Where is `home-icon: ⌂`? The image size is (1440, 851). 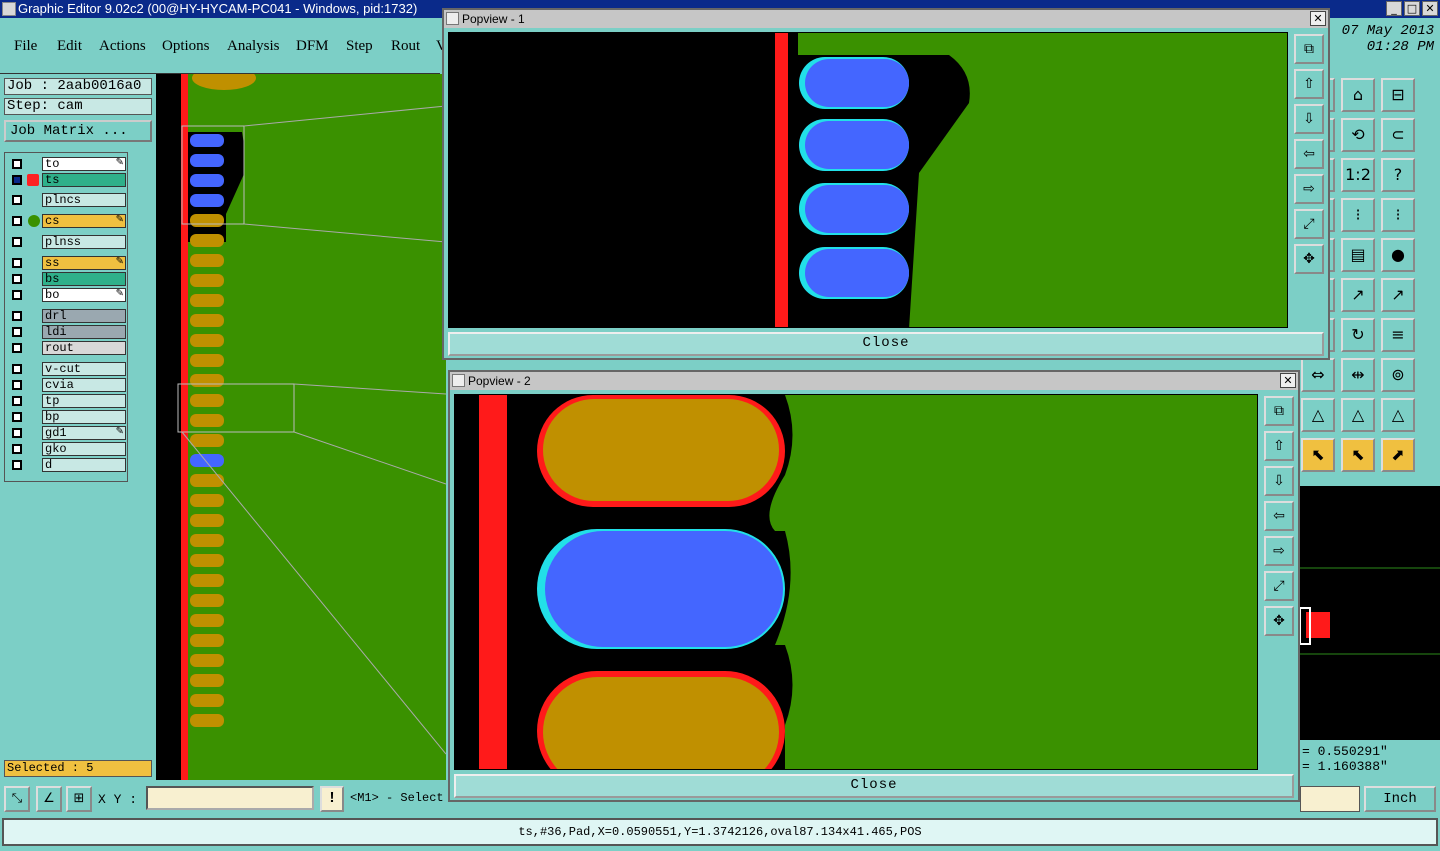 home-icon: ⌂ is located at coordinates (1358, 95).